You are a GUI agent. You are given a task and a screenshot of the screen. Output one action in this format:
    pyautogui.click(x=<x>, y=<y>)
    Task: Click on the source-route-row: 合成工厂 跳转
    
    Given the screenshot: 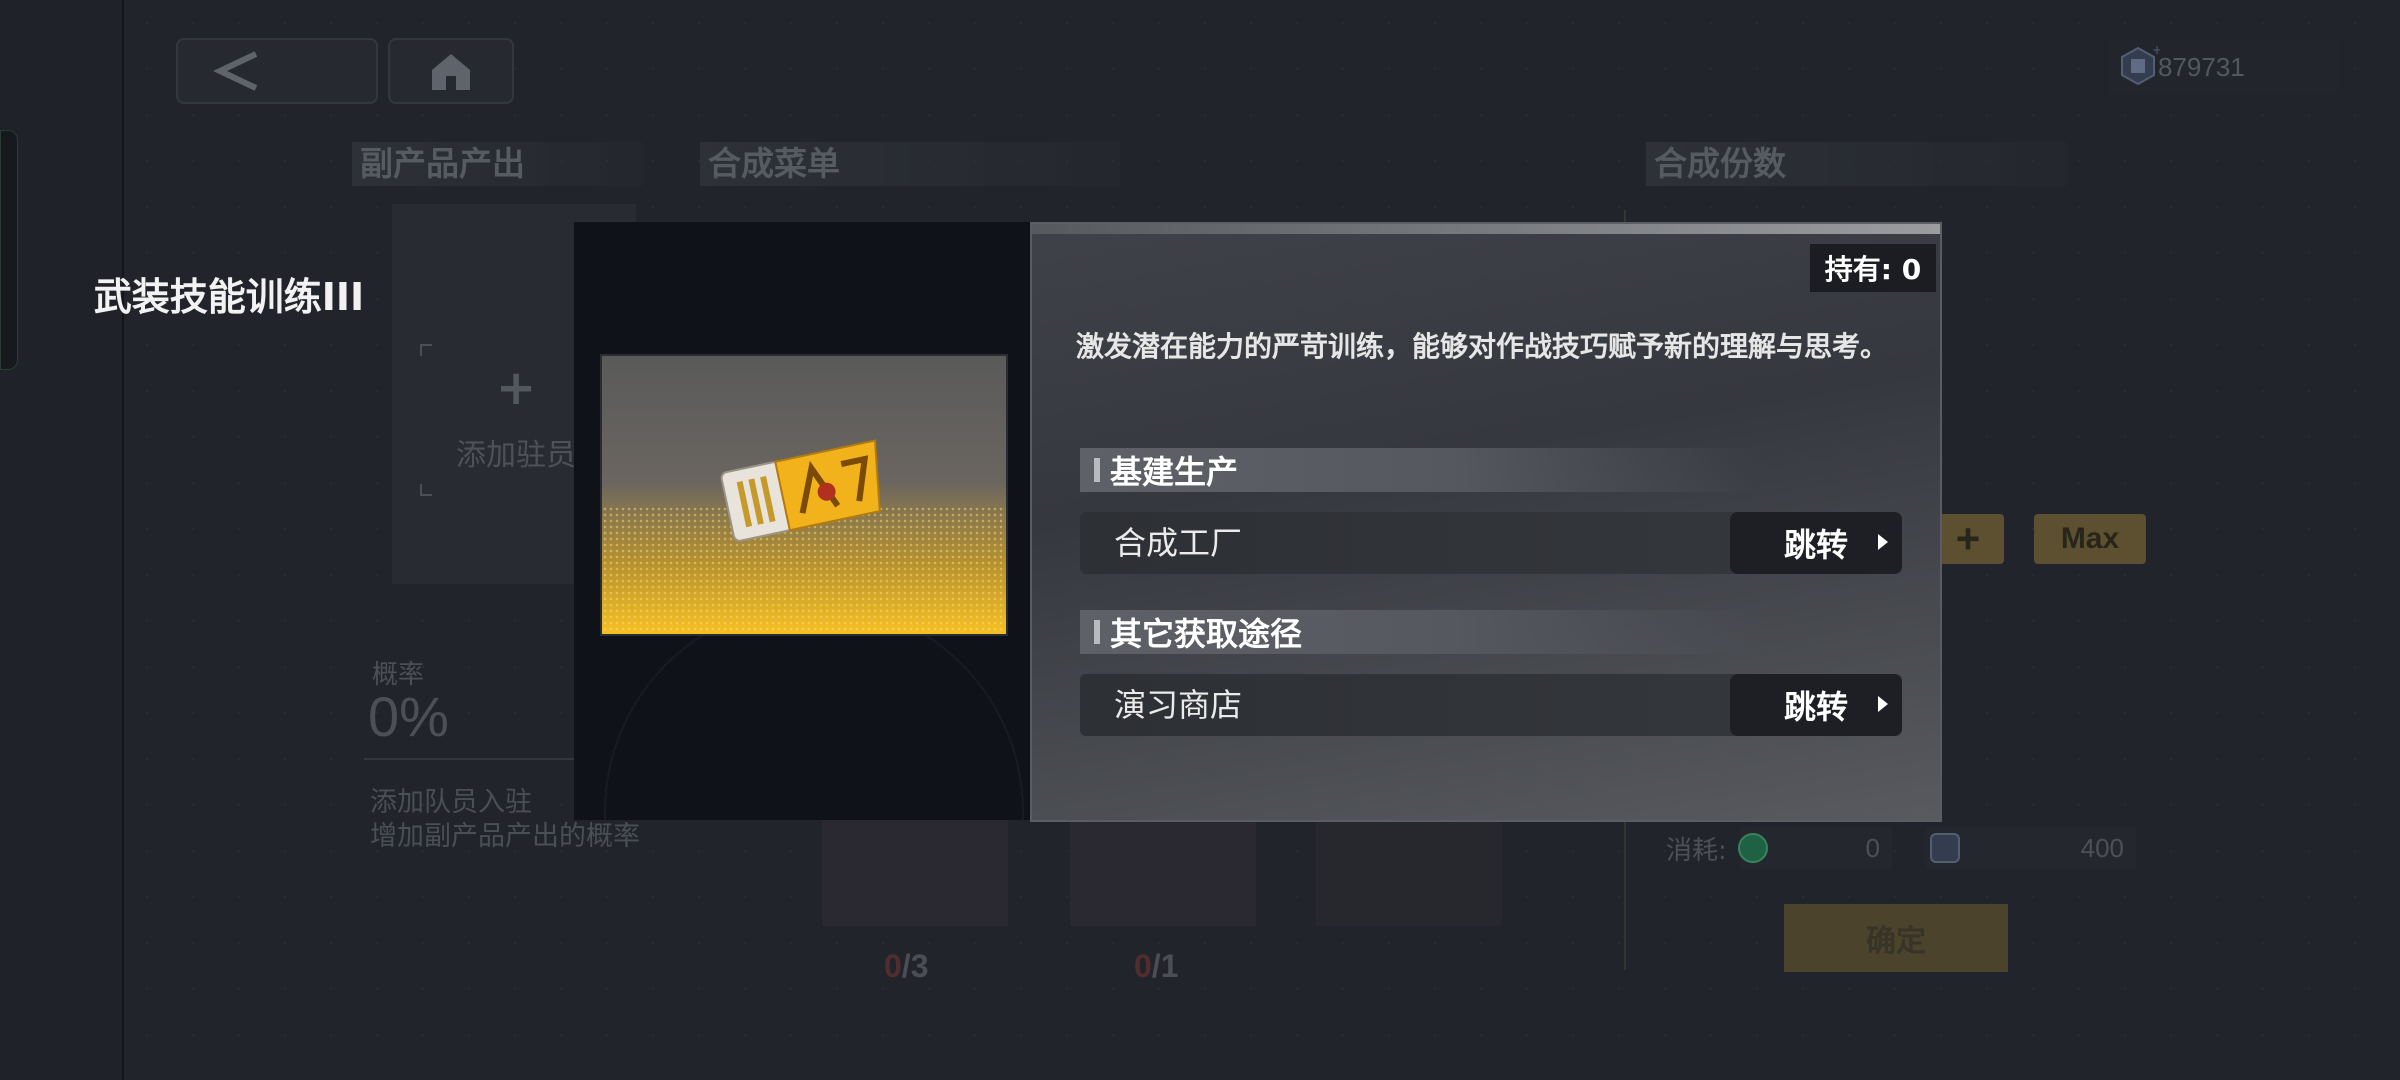 What is the action you would take?
    pyautogui.click(x=1491, y=543)
    